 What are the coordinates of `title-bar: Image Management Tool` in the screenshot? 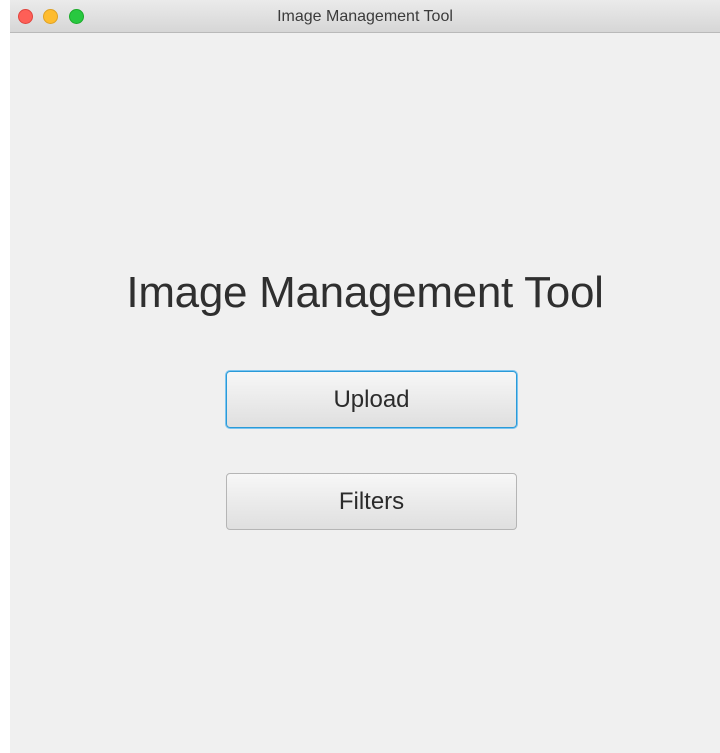 It's located at (365, 16).